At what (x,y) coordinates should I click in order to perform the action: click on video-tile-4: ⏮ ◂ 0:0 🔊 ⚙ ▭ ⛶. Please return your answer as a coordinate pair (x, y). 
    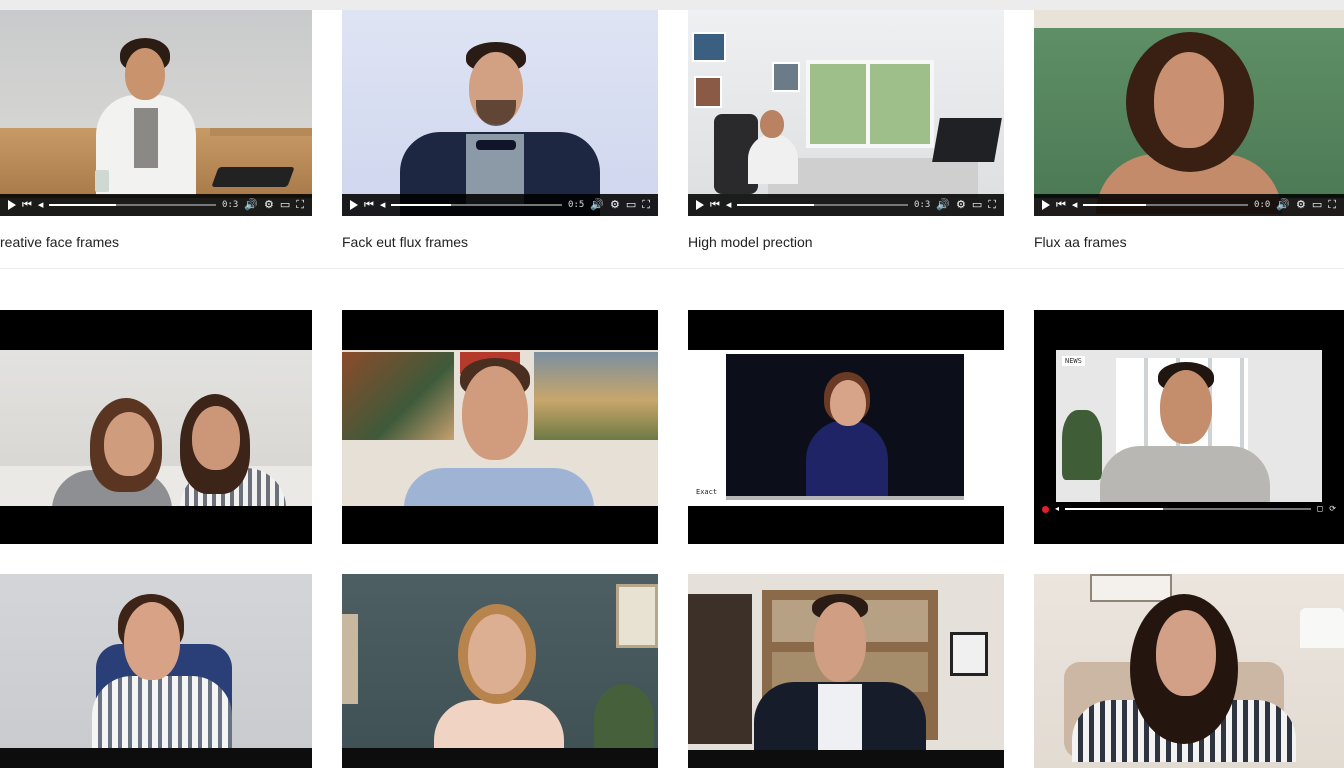
    Looking at the image, I should click on (1189, 113).